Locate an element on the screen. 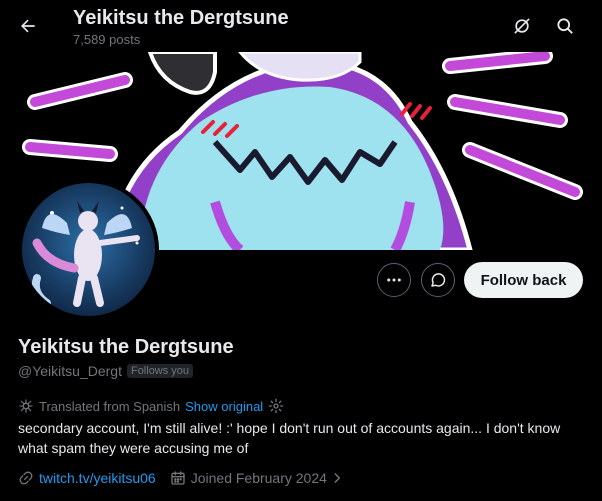  message-button is located at coordinates (438, 280).